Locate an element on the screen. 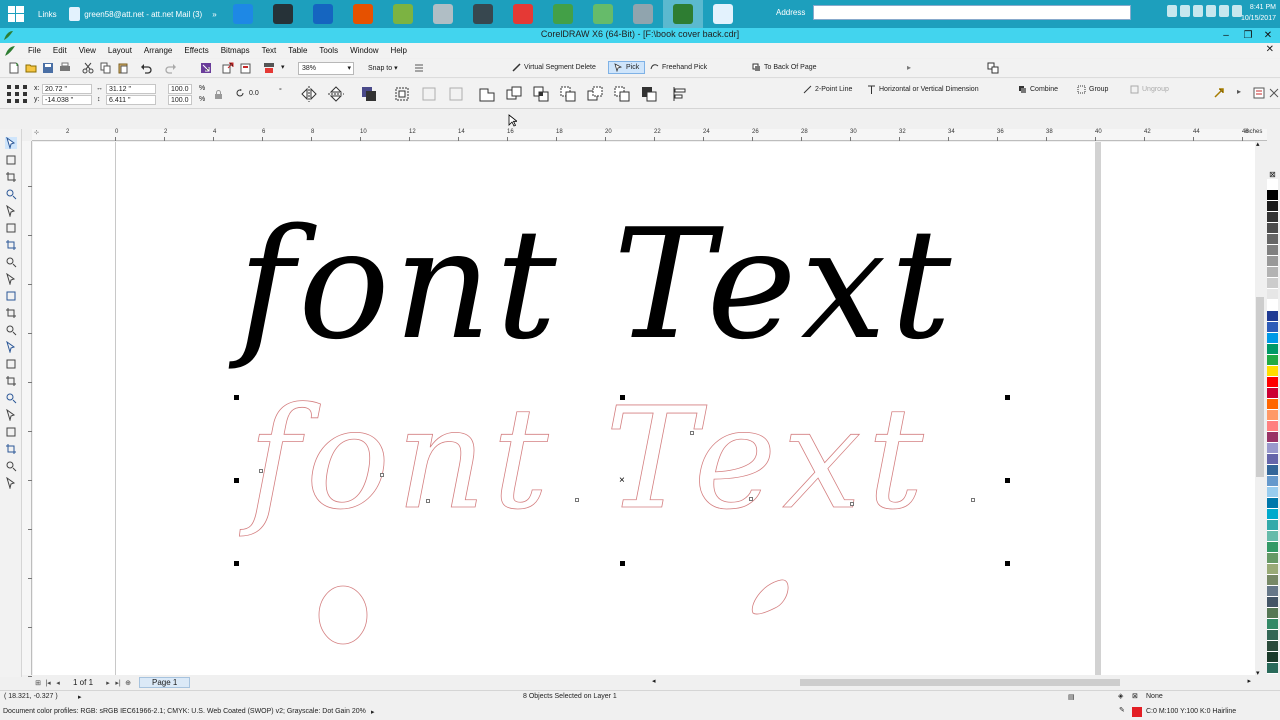 The width and height of the screenshot is (1280, 720). document-close-button: ✕ is located at coordinates (1270, 49).